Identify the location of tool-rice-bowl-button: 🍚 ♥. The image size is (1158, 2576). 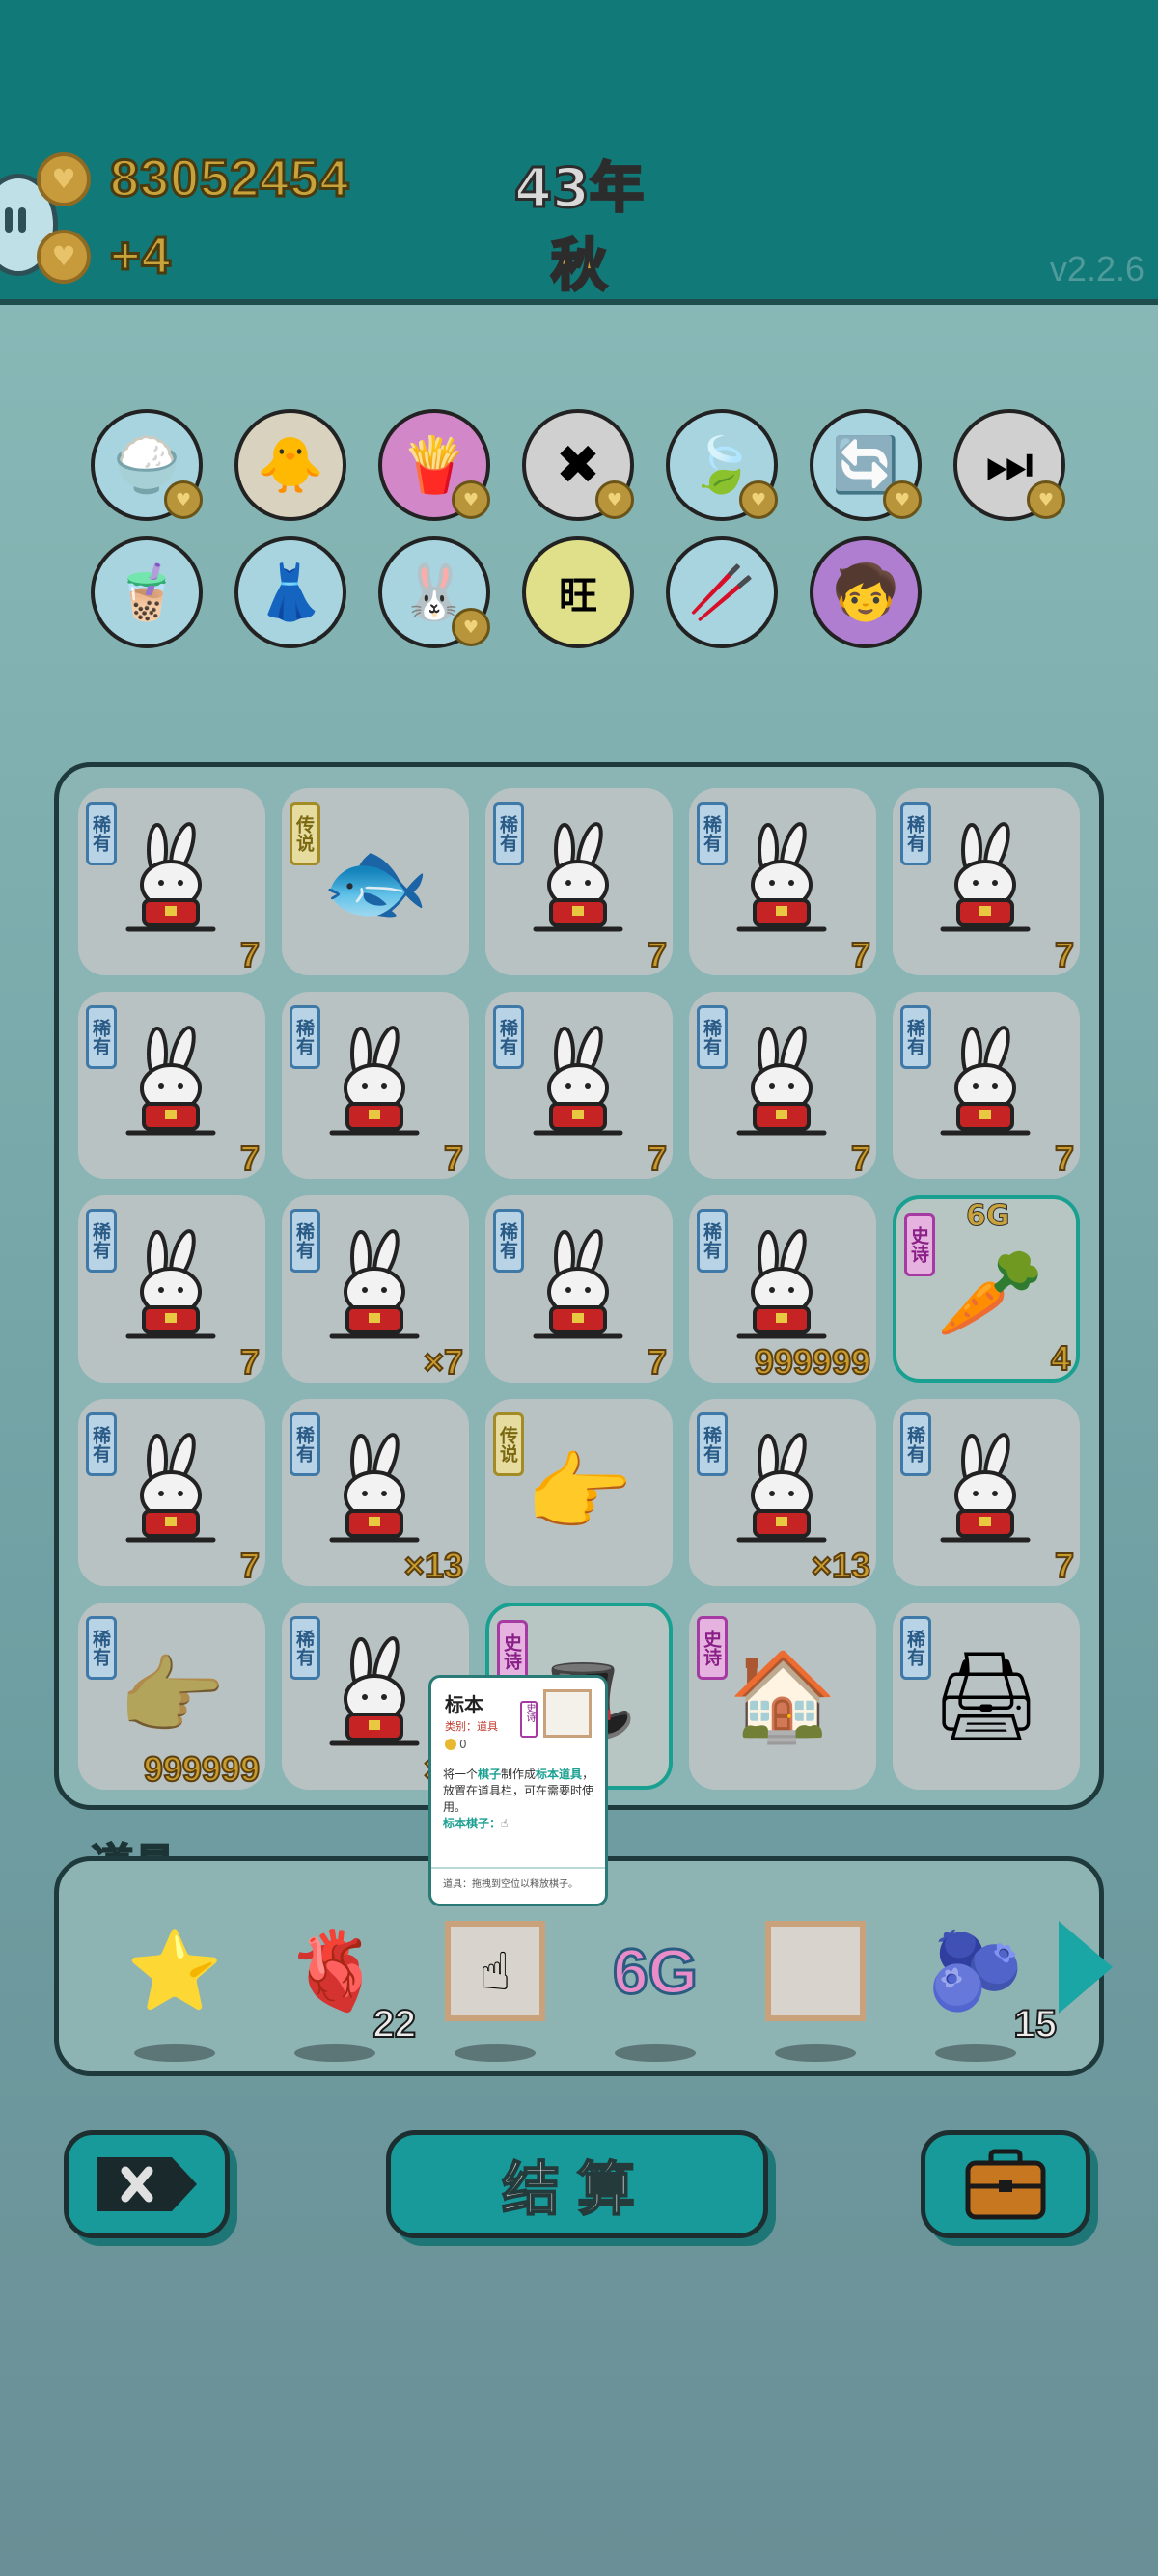
(147, 465).